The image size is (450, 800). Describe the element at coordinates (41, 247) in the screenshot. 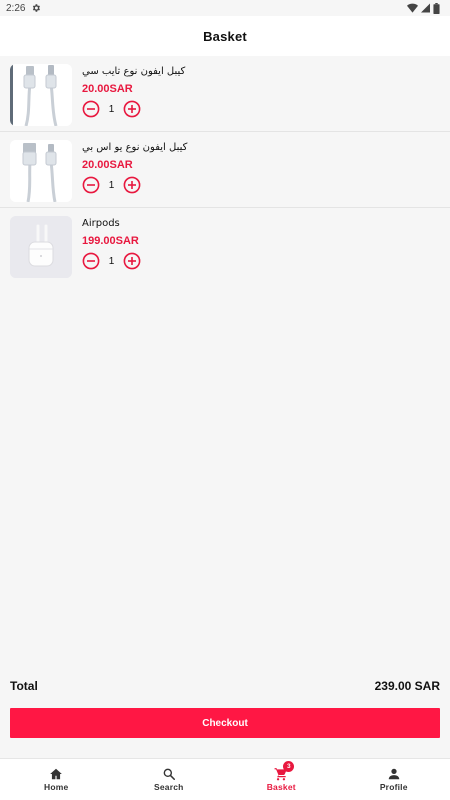

I see `airpods-image` at that location.